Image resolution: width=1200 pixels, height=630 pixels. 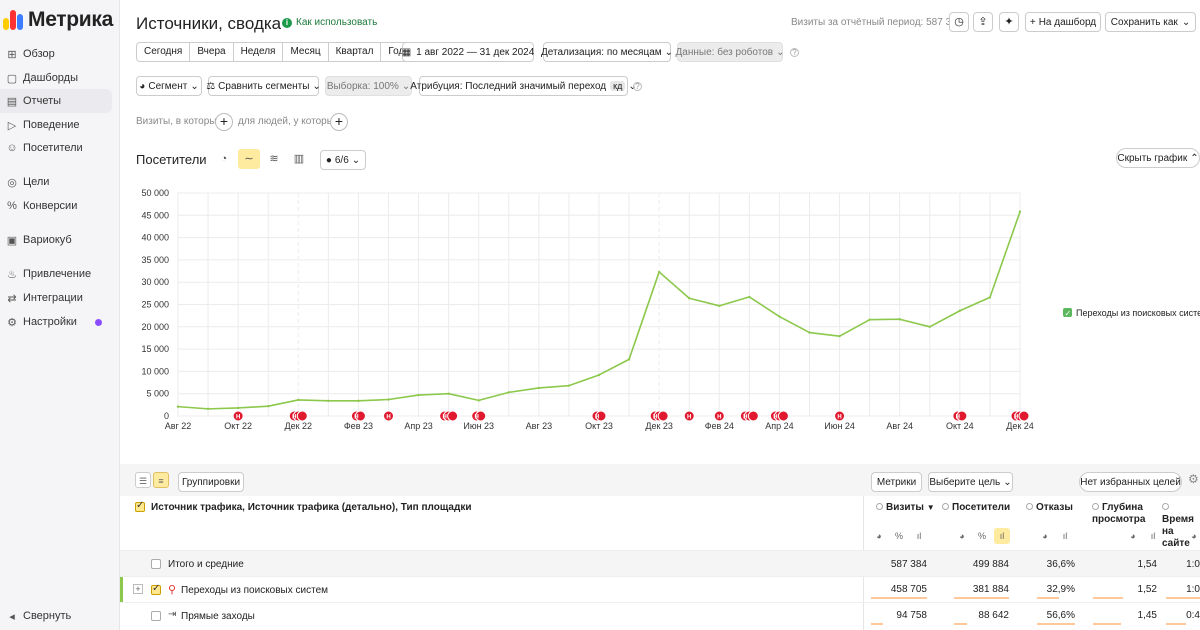 I want to click on save-as-button: Сохранить как ⌄, so click(x=1150, y=22).